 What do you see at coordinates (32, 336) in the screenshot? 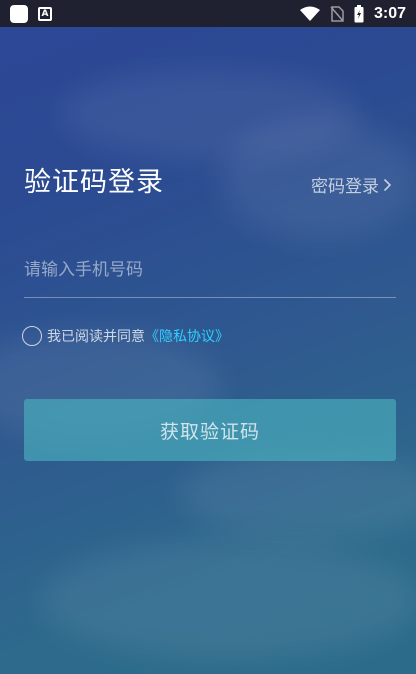
I see `agreement-radio` at bounding box center [32, 336].